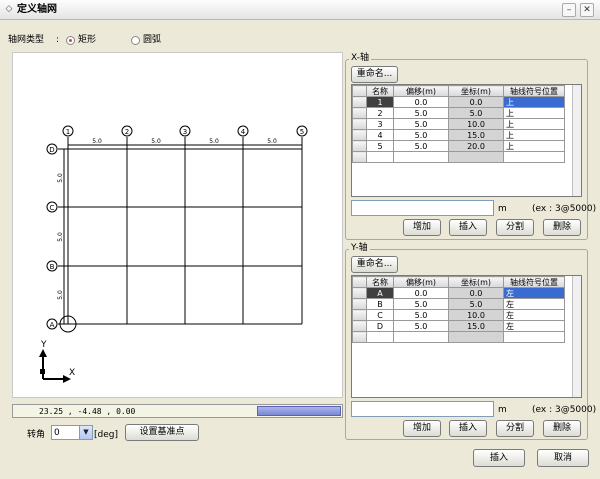 This screenshot has width=600, height=479. What do you see at coordinates (458, 124) in the screenshot?
I see `table-row: 3 5.0 10.0 上` at bounding box center [458, 124].